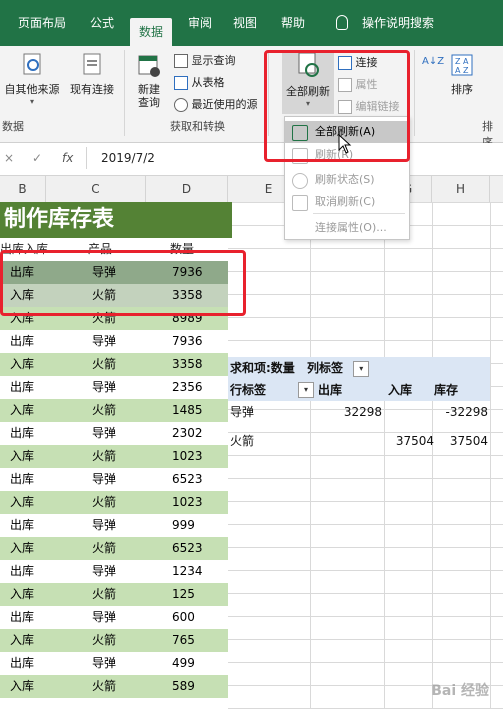 The height and width of the screenshot is (709, 503). I want to click on cell-qty: 2302, so click(187, 433).